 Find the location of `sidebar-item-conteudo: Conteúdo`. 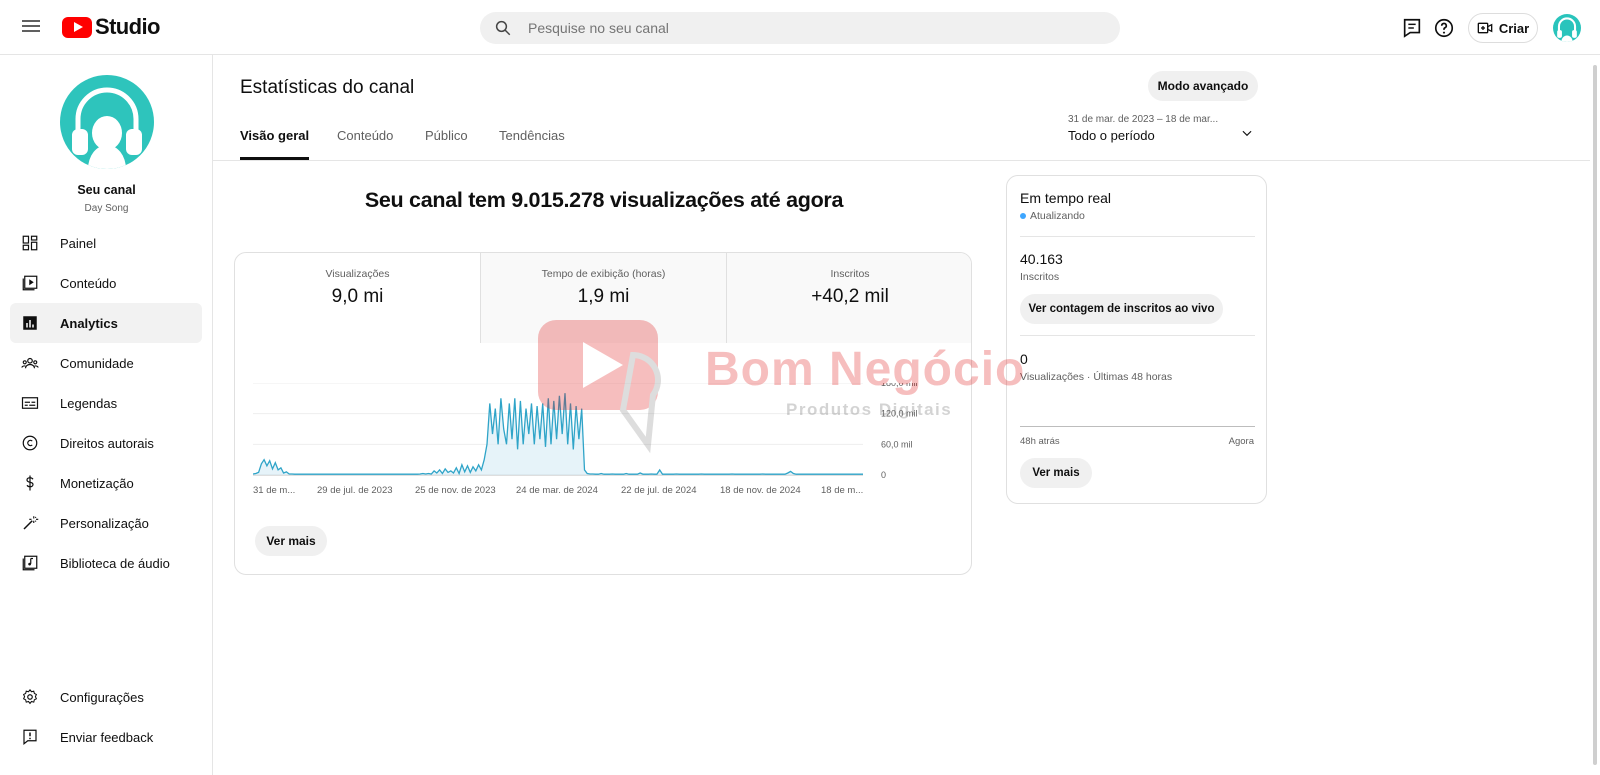

sidebar-item-conteudo: Conteúdo is located at coordinates (106, 283).